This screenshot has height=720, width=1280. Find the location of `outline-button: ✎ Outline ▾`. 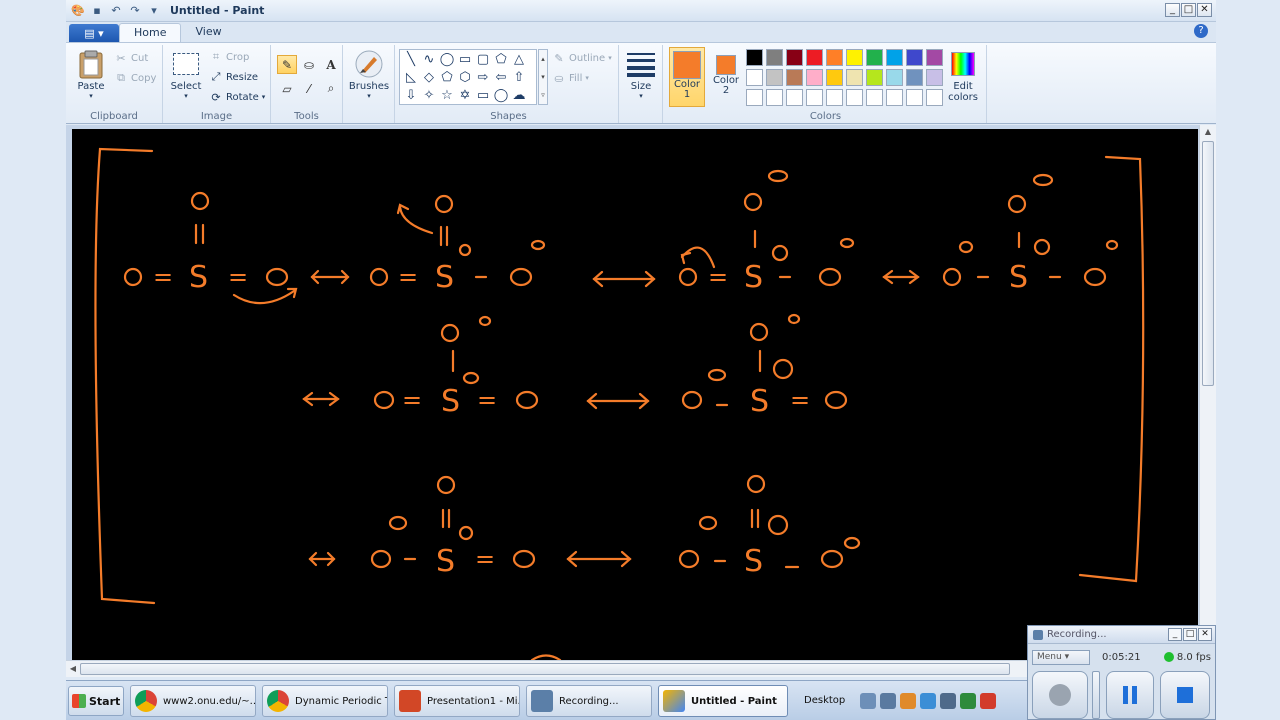

outline-button: ✎ Outline ▾ is located at coordinates (581, 58).